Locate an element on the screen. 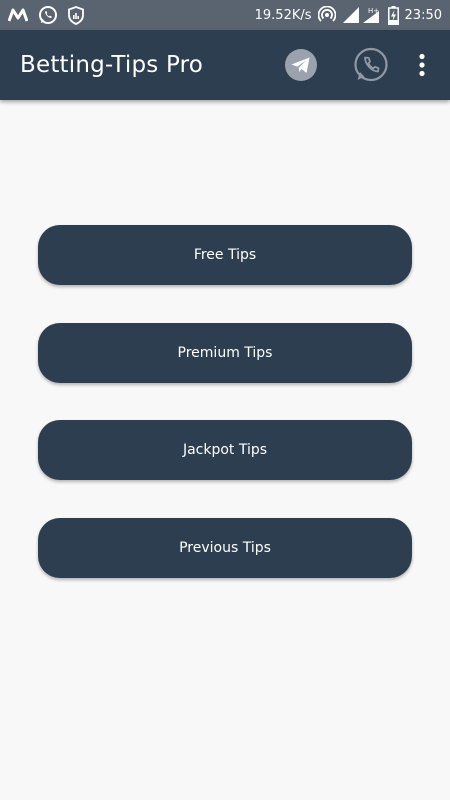 The height and width of the screenshot is (800, 450). clock: 23:50 is located at coordinates (423, 15).